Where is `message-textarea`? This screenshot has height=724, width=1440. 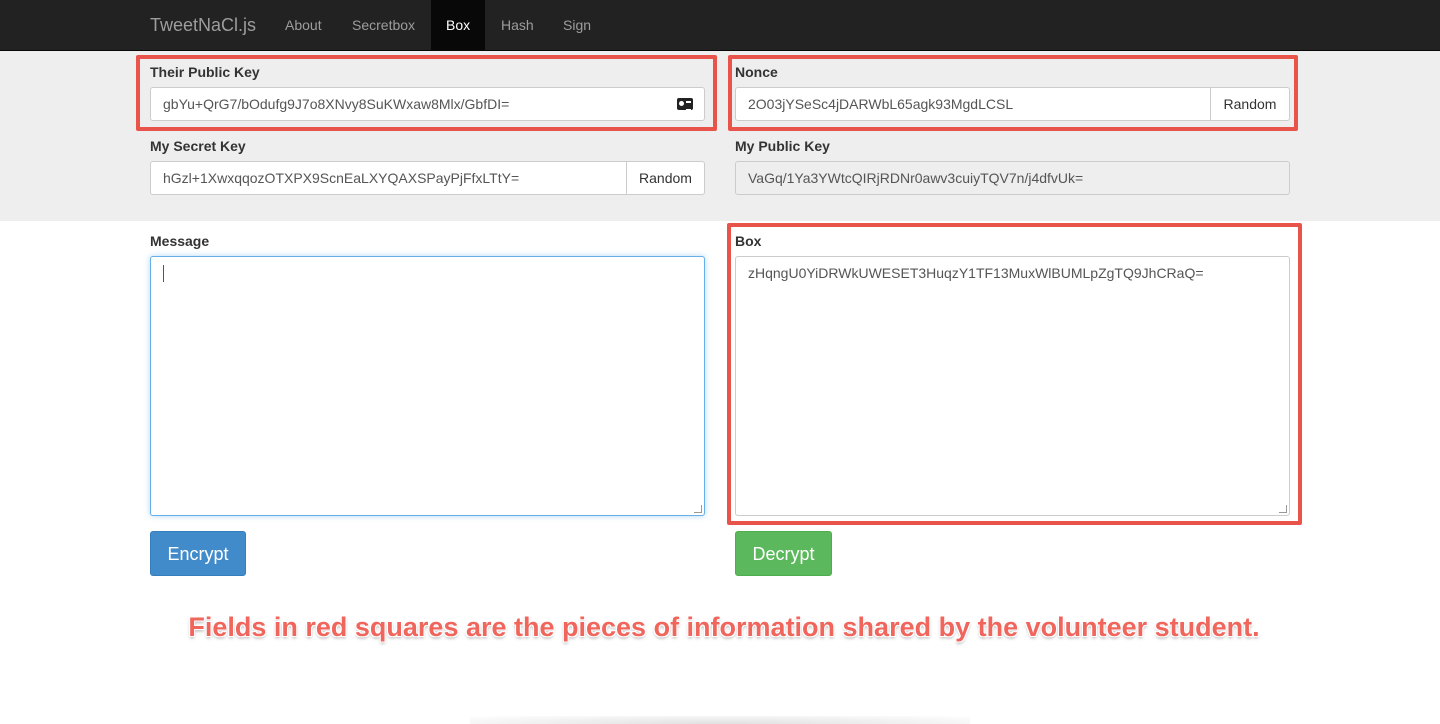 message-textarea is located at coordinates (427, 386).